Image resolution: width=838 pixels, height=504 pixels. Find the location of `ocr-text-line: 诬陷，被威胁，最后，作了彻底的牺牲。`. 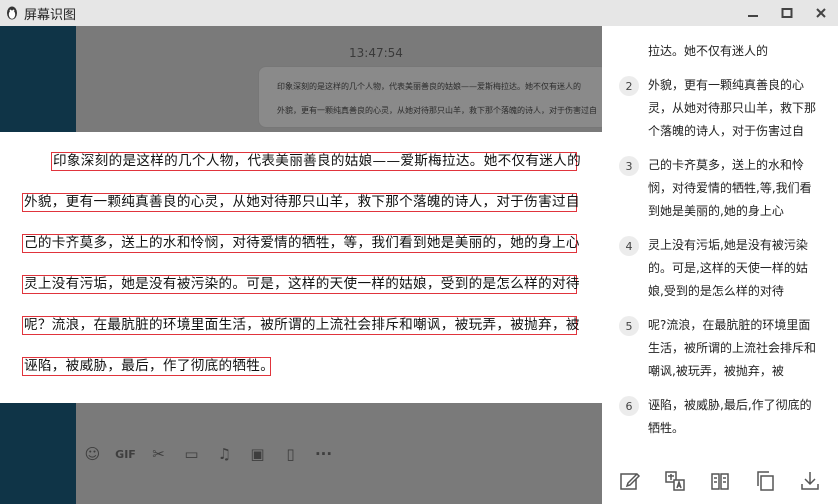

ocr-text-line: 诬陷，被威胁，最后，作了彻底的牺牲。 is located at coordinates (148, 366).